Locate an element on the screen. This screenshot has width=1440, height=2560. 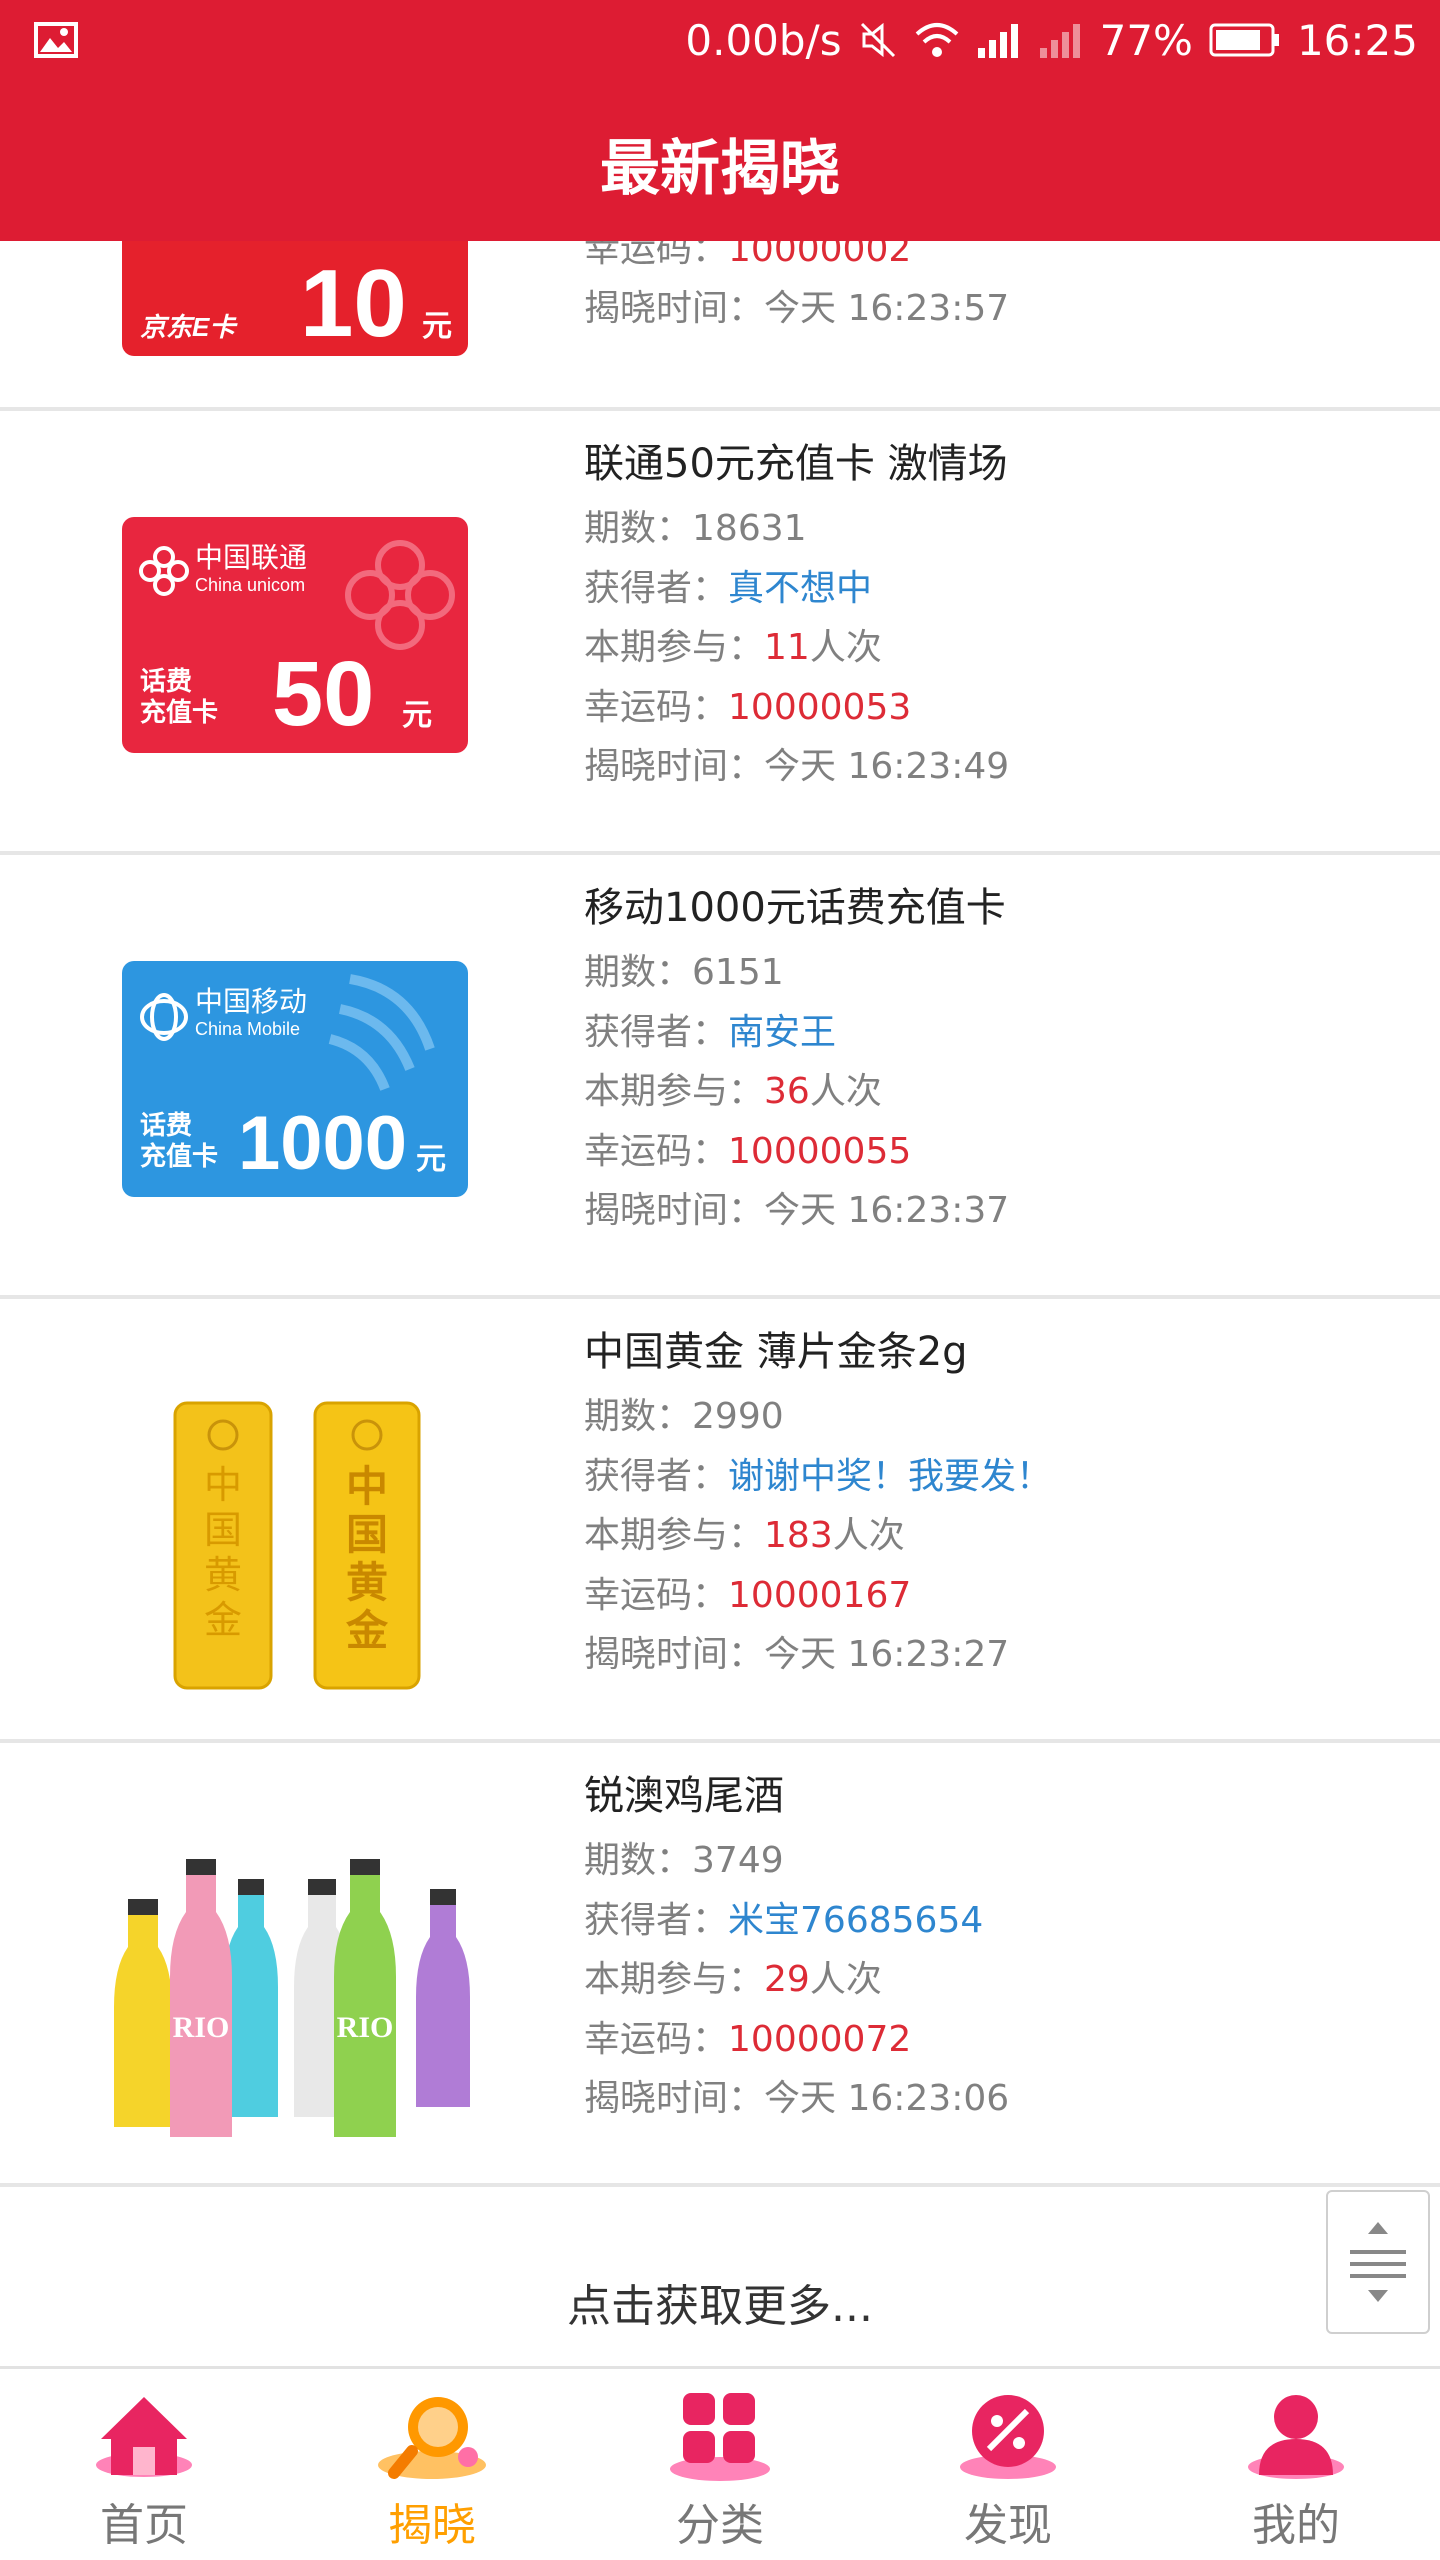
lucky-code-row: 幸运码：10000167 is located at coordinates (748, 1595).